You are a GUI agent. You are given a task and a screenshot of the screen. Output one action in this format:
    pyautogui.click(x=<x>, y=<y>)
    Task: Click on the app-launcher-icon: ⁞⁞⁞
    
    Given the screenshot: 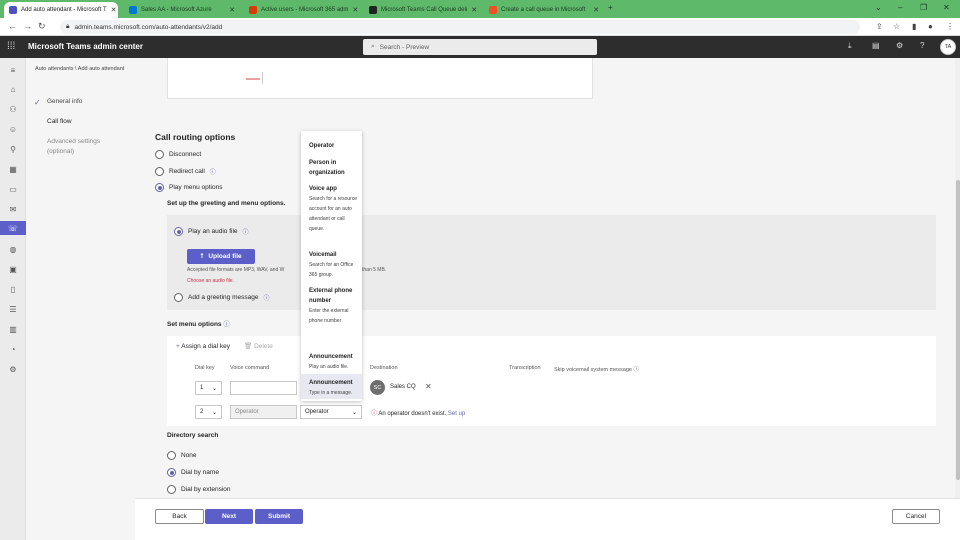 What is the action you would take?
    pyautogui.click(x=11, y=46)
    